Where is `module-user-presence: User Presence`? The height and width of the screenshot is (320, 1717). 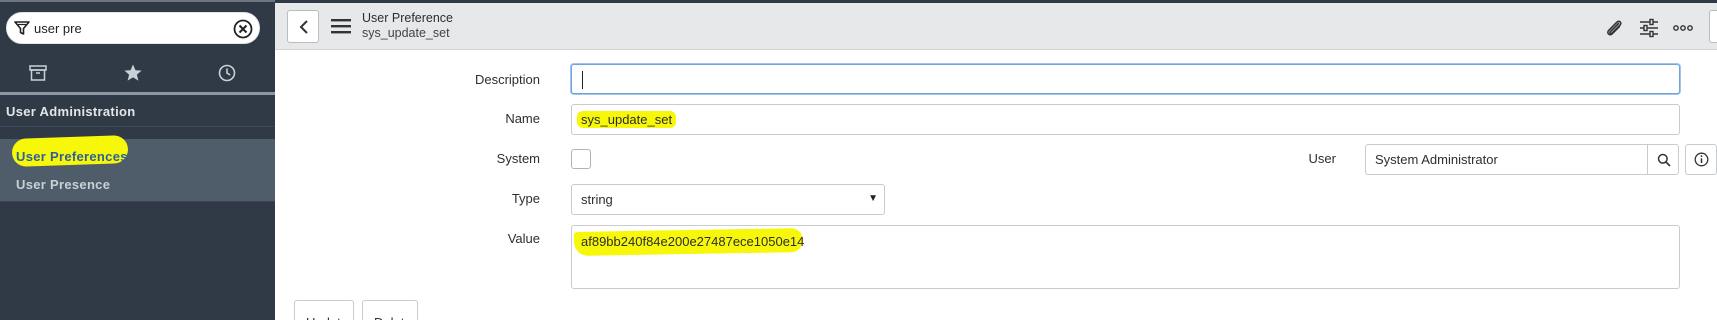
module-user-presence: User Presence is located at coordinates (63, 184).